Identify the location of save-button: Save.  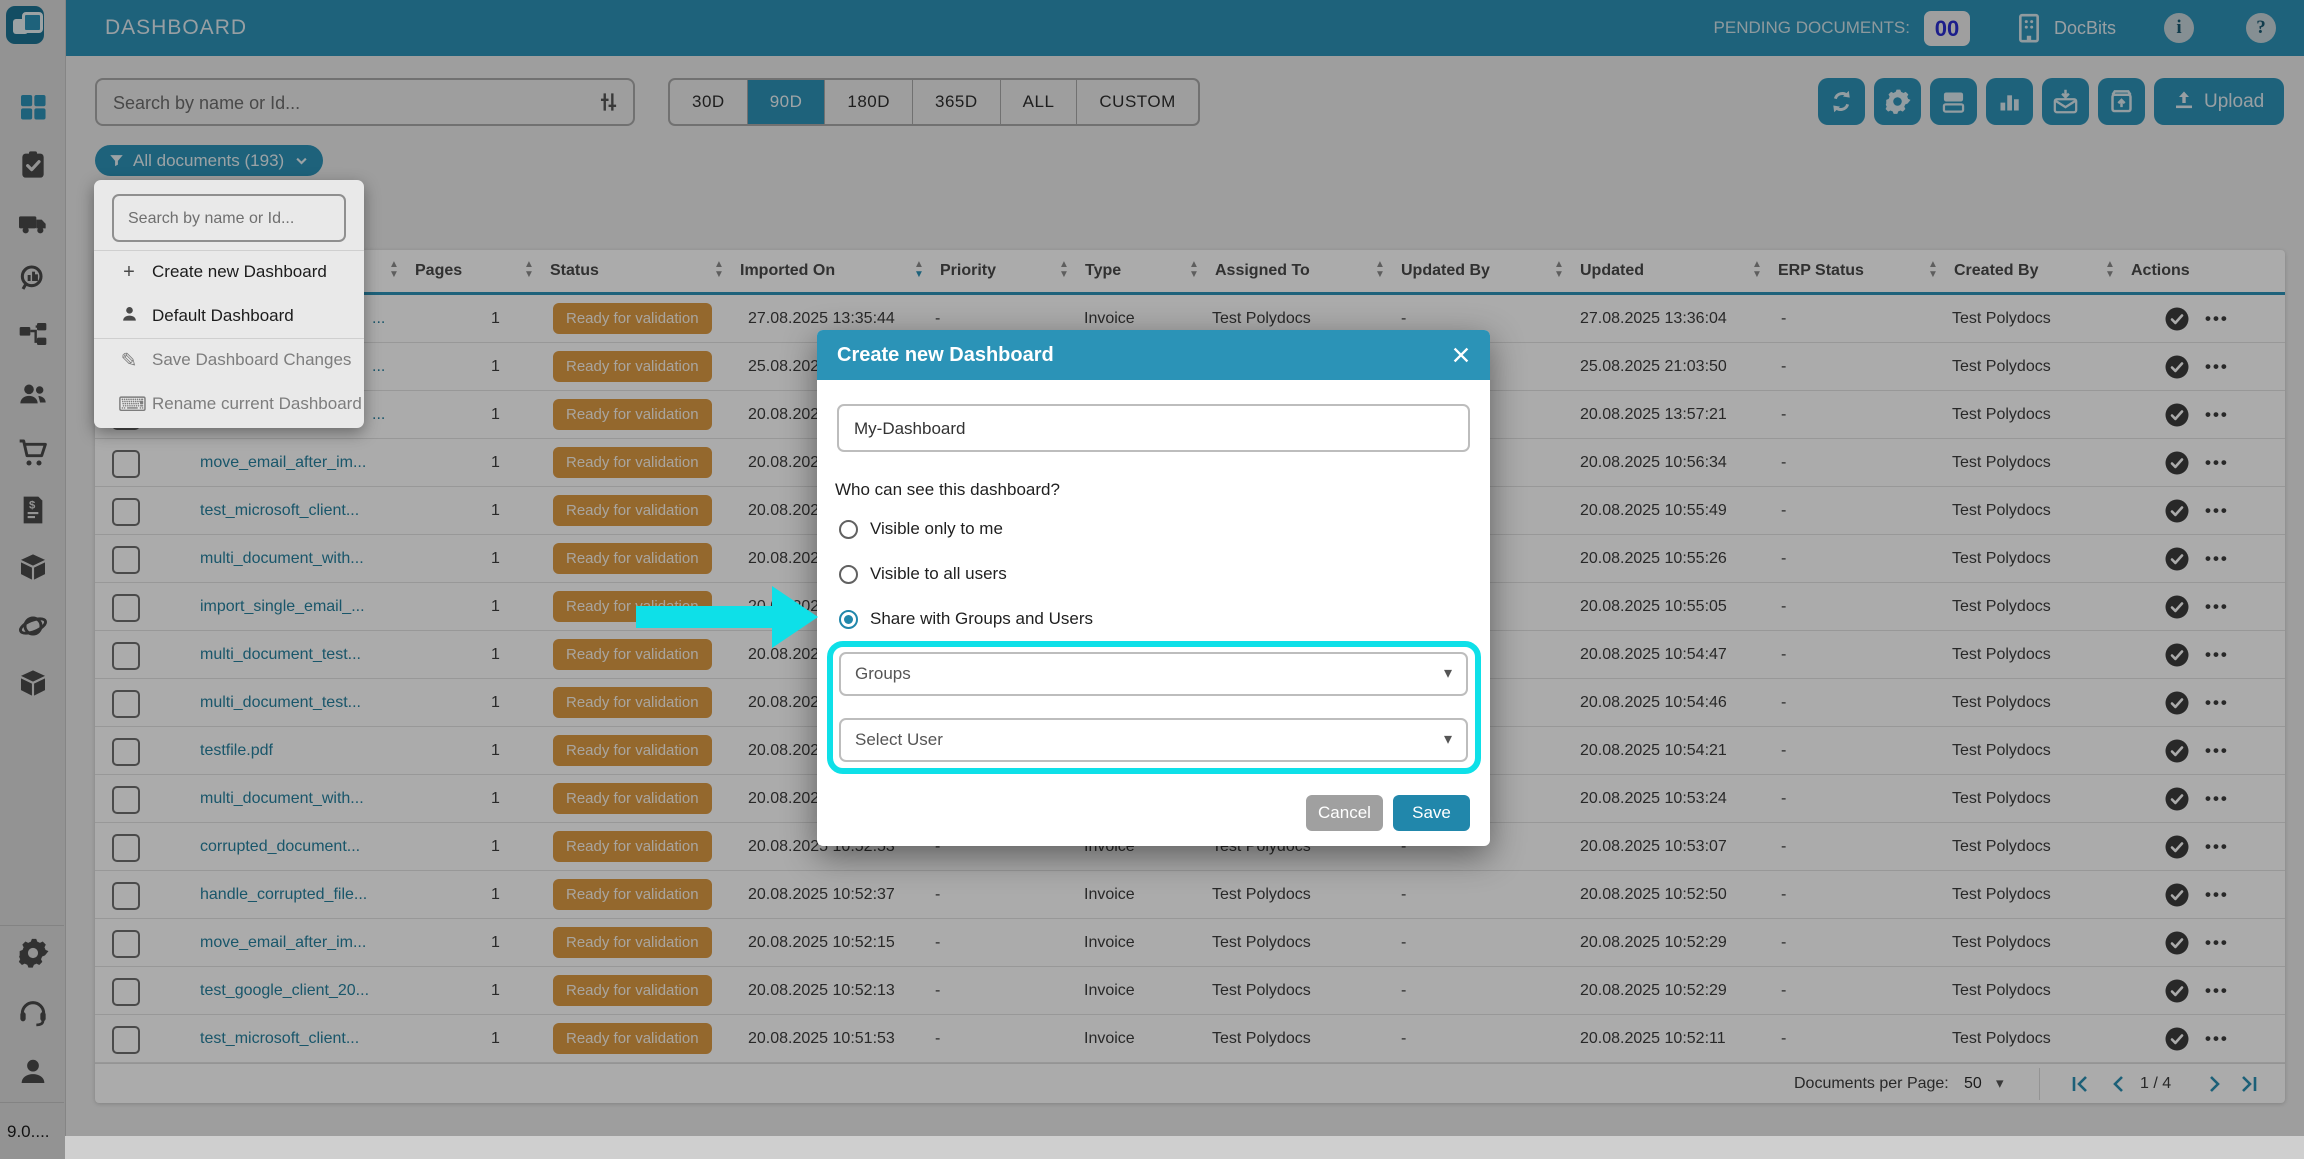
(1431, 813).